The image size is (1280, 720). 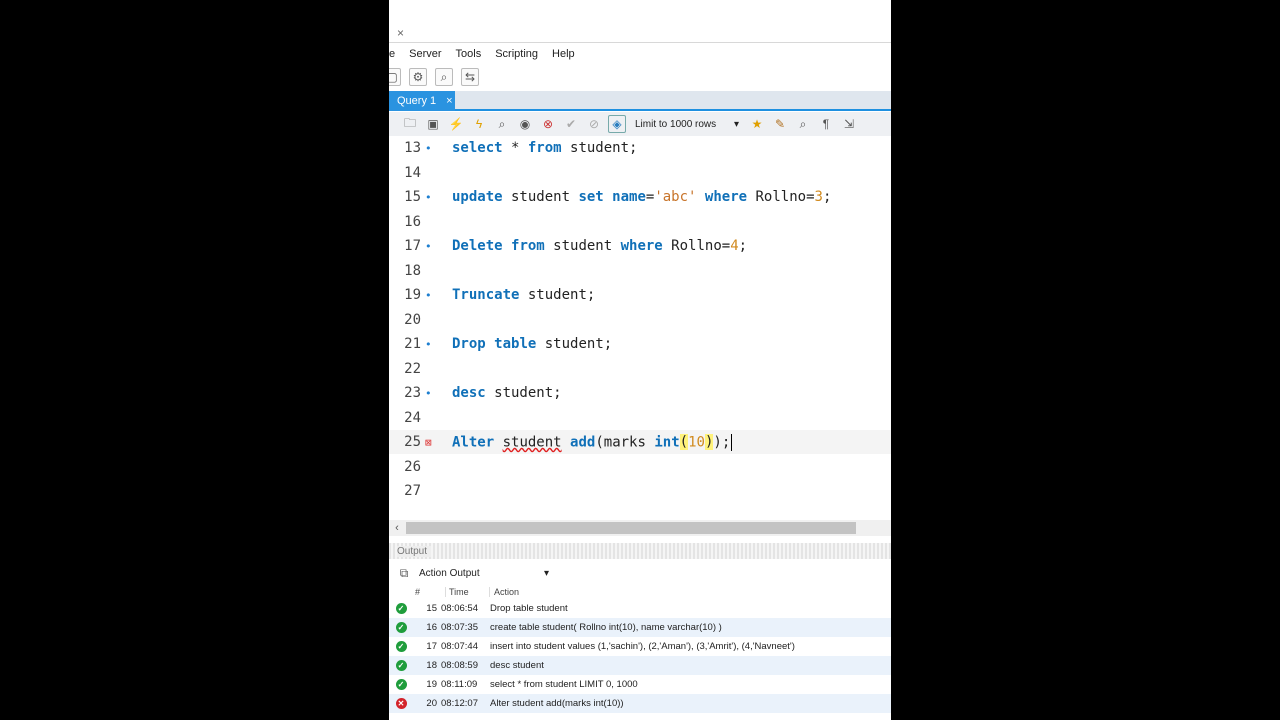 I want to click on line-number: 21, so click(x=412, y=344).